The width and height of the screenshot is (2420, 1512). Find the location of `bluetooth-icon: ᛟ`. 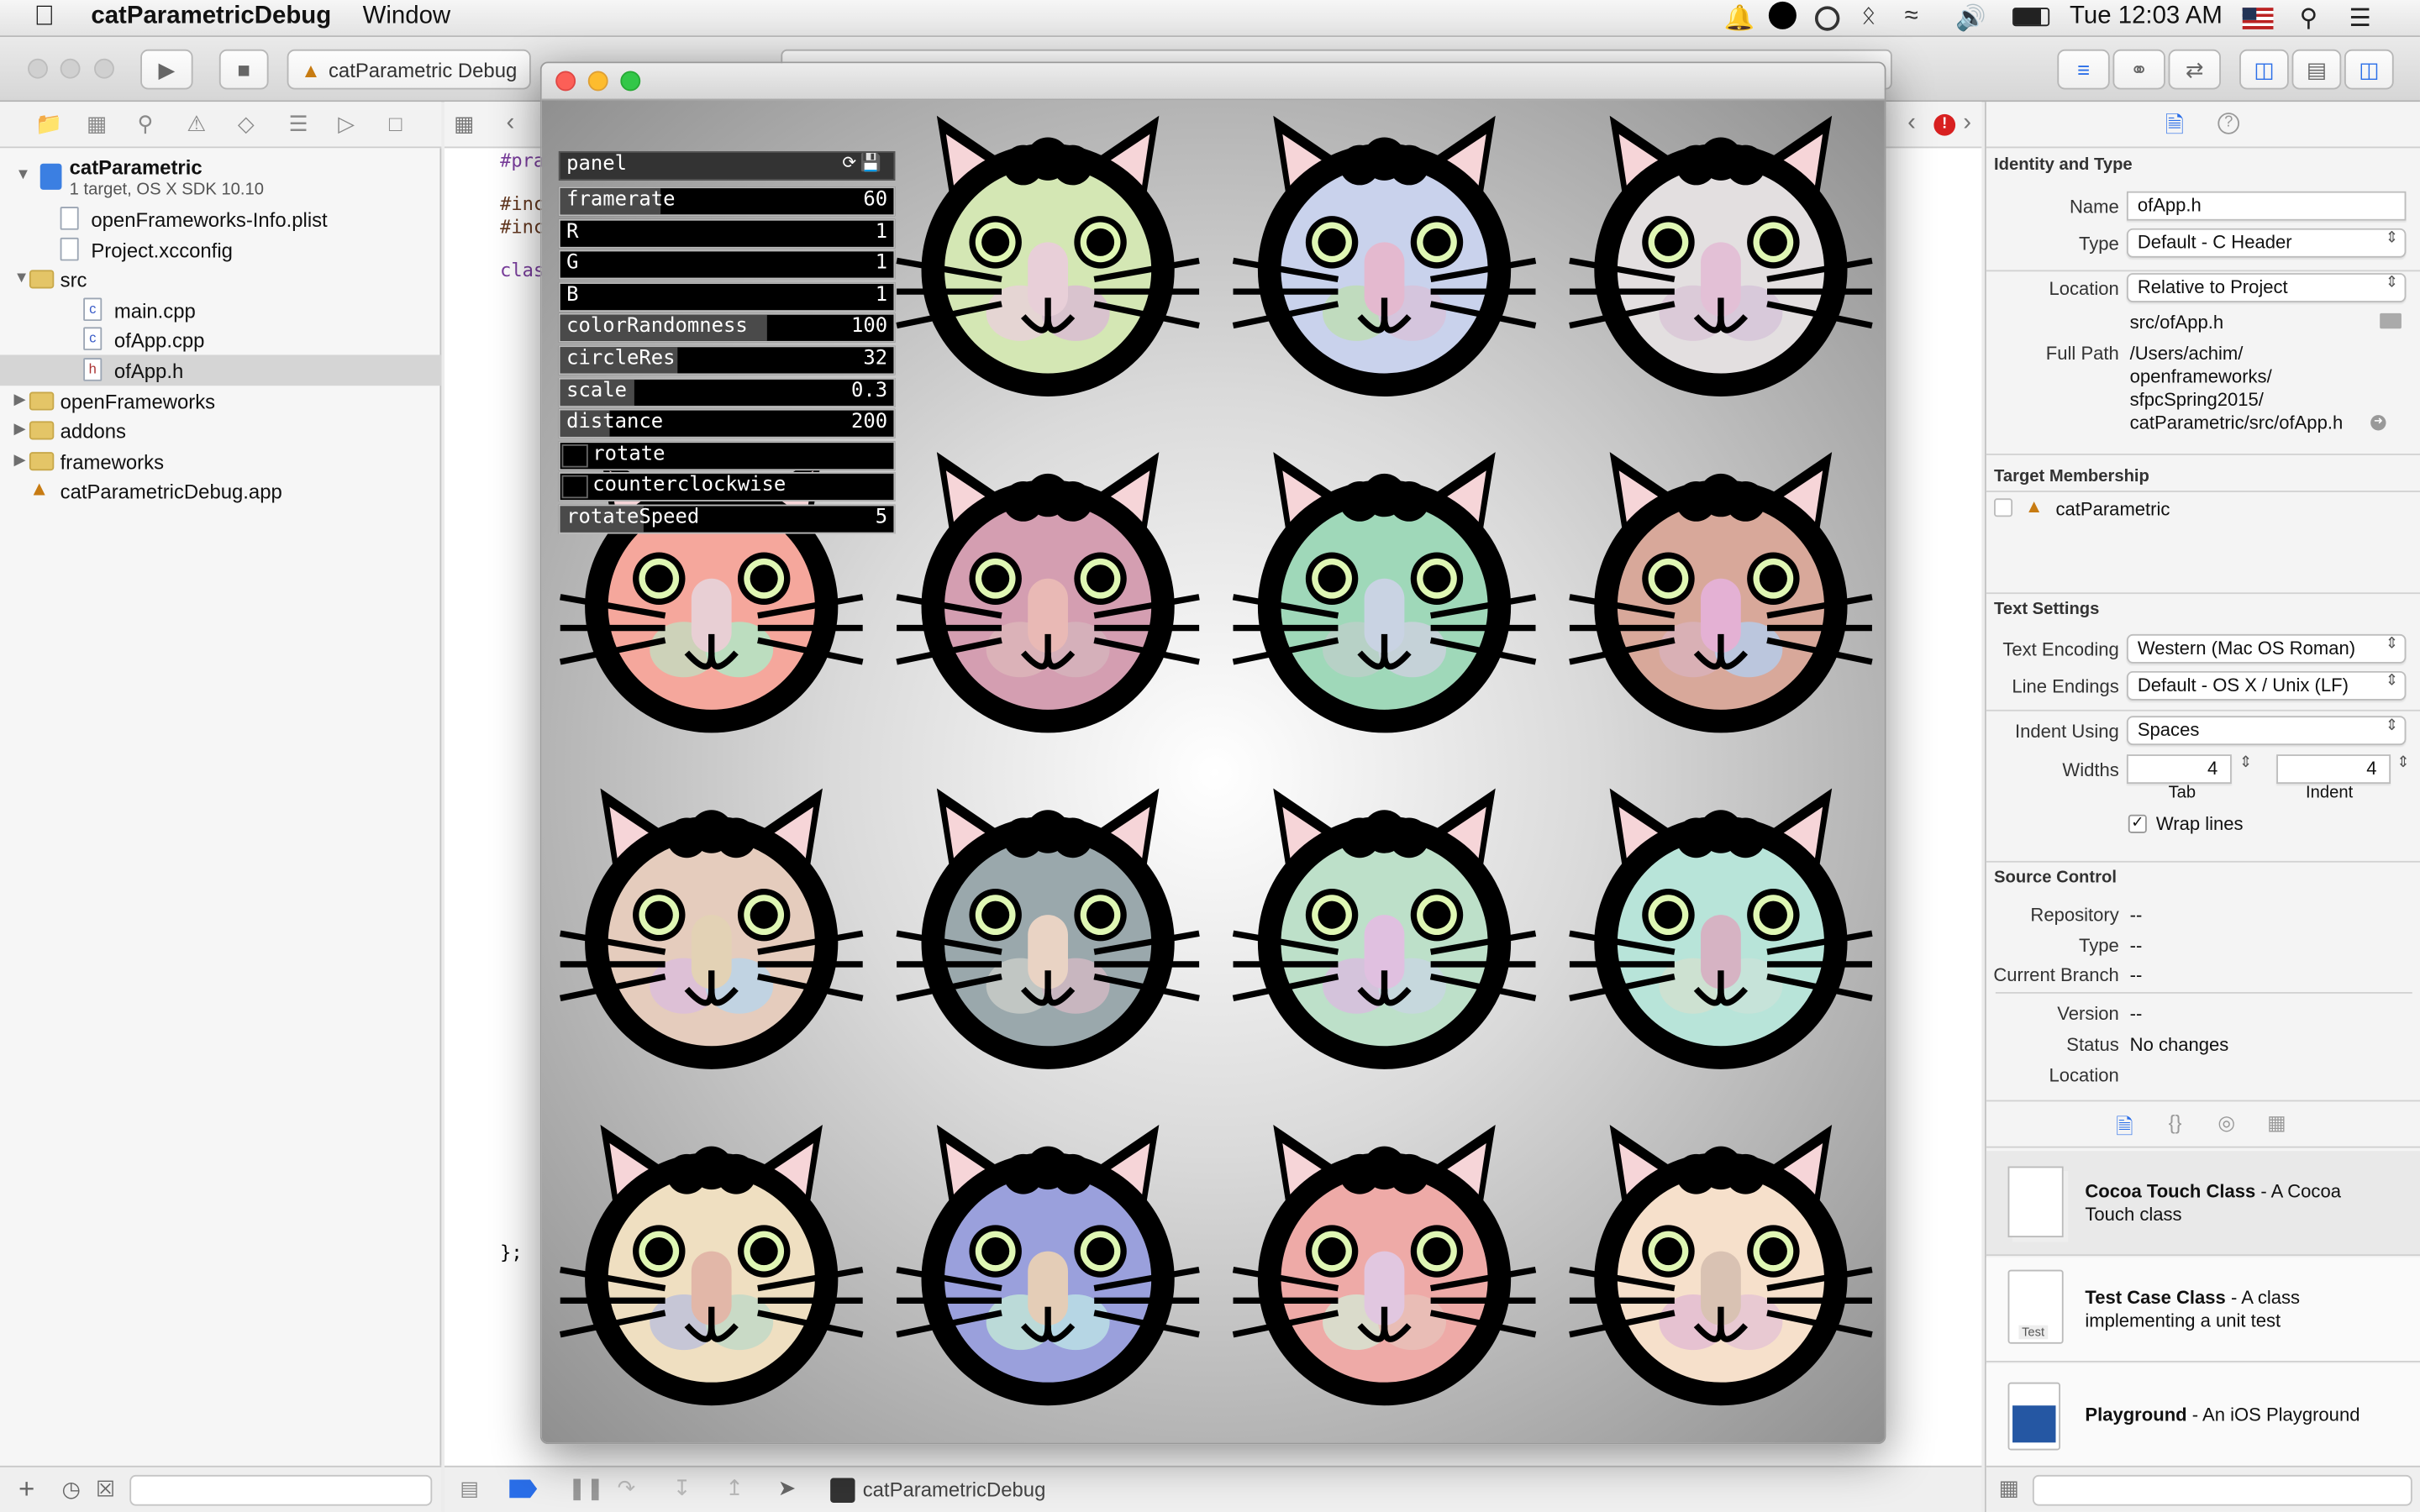

bluetooth-icon: ᛟ is located at coordinates (1868, 17).